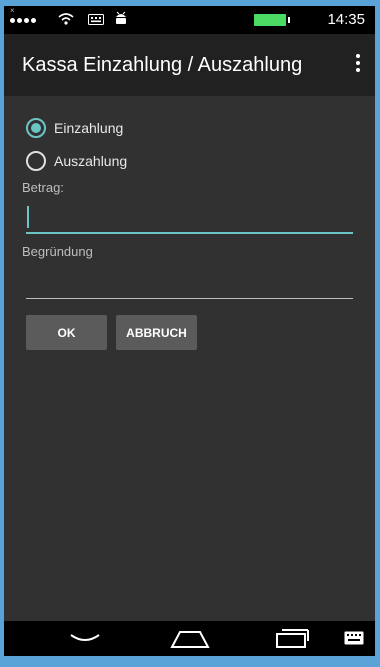  Describe the element at coordinates (121, 17) in the screenshot. I see `android-icon` at that location.